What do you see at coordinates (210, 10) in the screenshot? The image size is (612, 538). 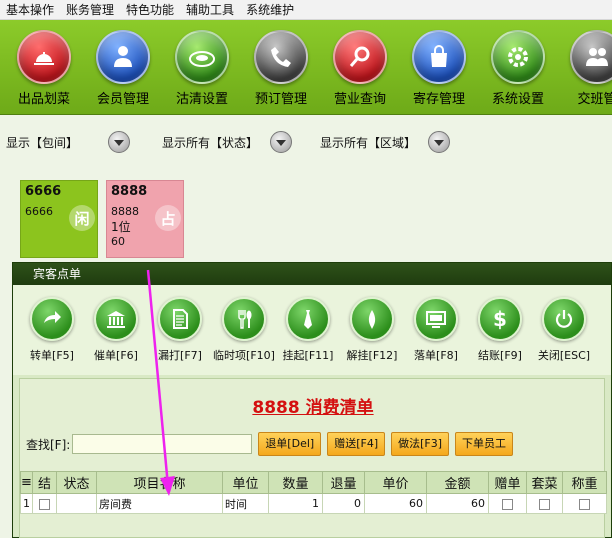 I see `menu-tools: 辅助工具` at bounding box center [210, 10].